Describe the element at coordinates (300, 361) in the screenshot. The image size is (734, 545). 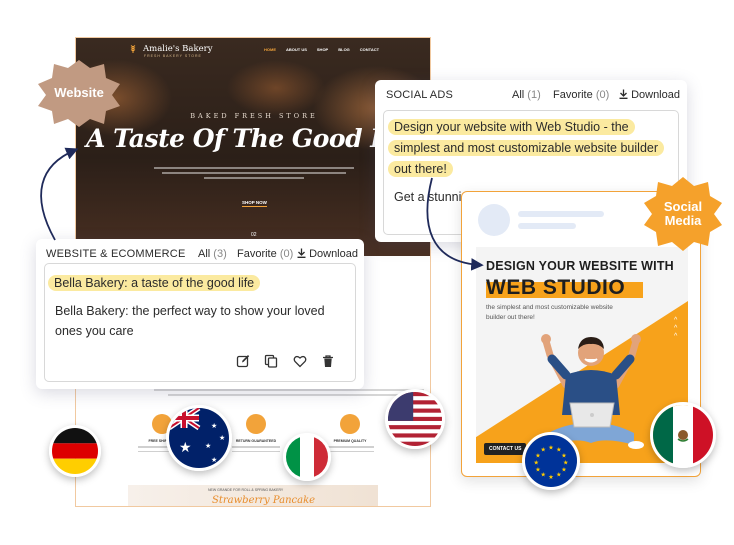
I see `heart-icon` at that location.